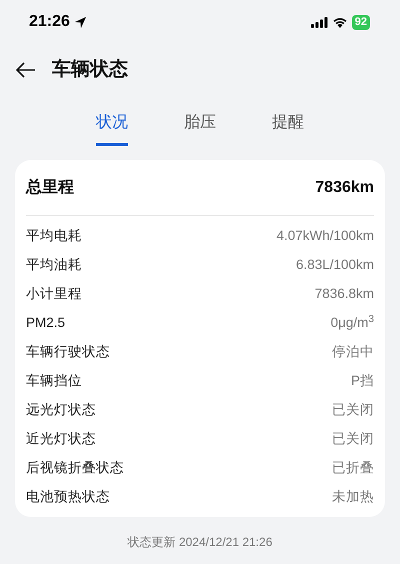 The width and height of the screenshot is (400, 564). I want to click on row-label: 平均油耗, so click(54, 265).